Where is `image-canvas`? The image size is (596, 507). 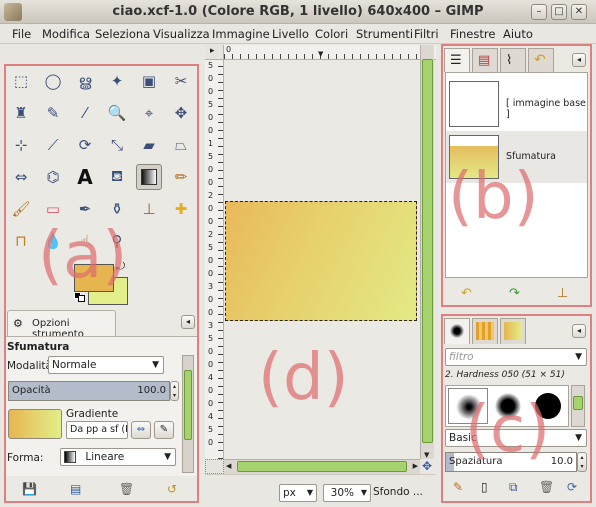
image-canvas is located at coordinates (321, 261).